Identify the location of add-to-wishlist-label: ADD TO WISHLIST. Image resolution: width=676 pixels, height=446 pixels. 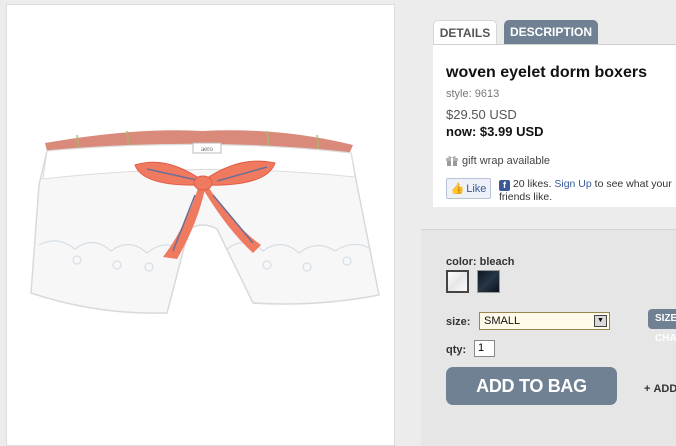
(664, 389).